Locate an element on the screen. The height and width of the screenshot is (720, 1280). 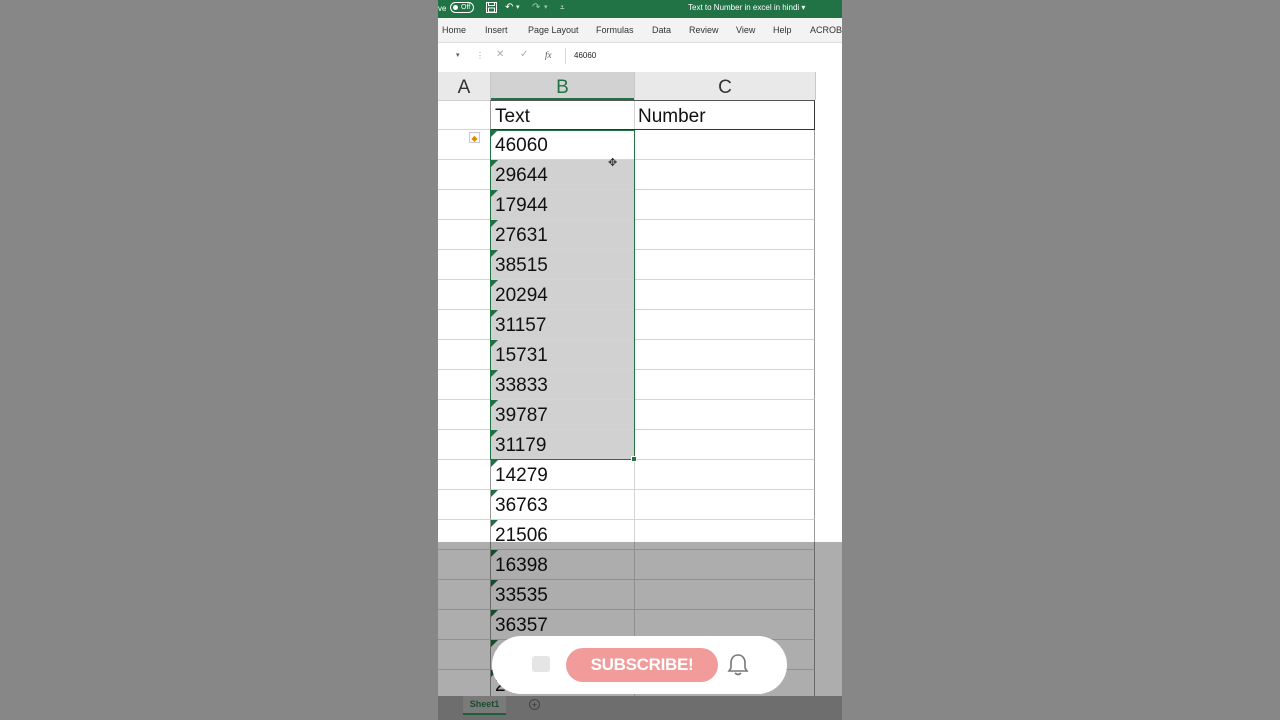
enter-icon: ✓ is located at coordinates (524, 54).